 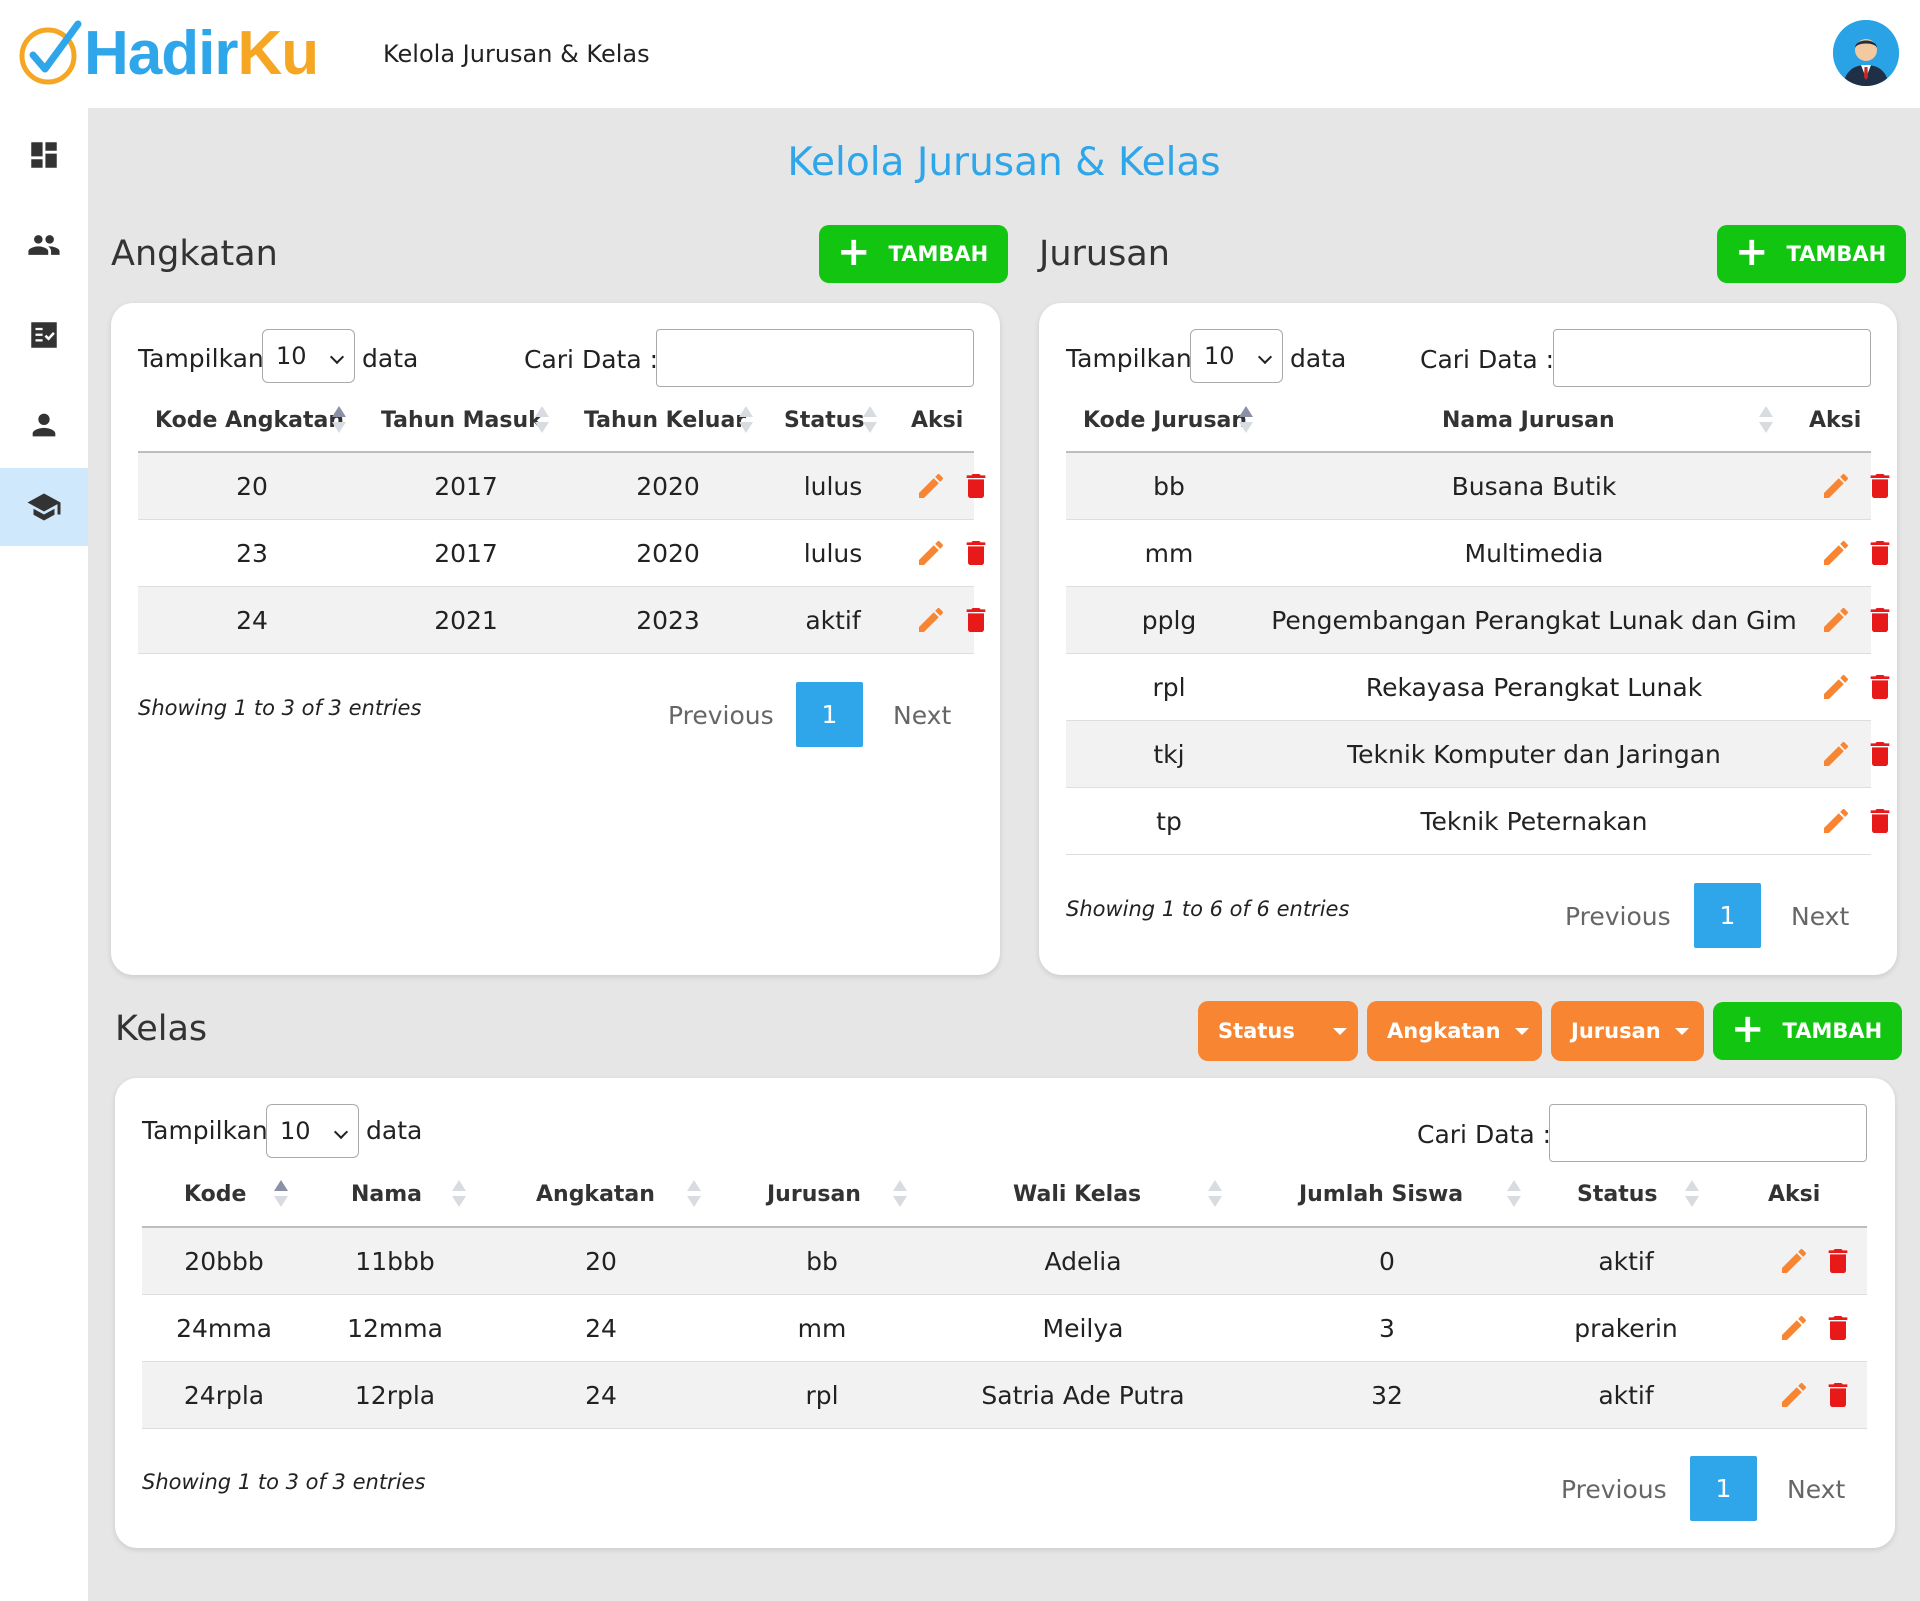 I want to click on kelas-page-size-select: 10, so click(x=312, y=1131).